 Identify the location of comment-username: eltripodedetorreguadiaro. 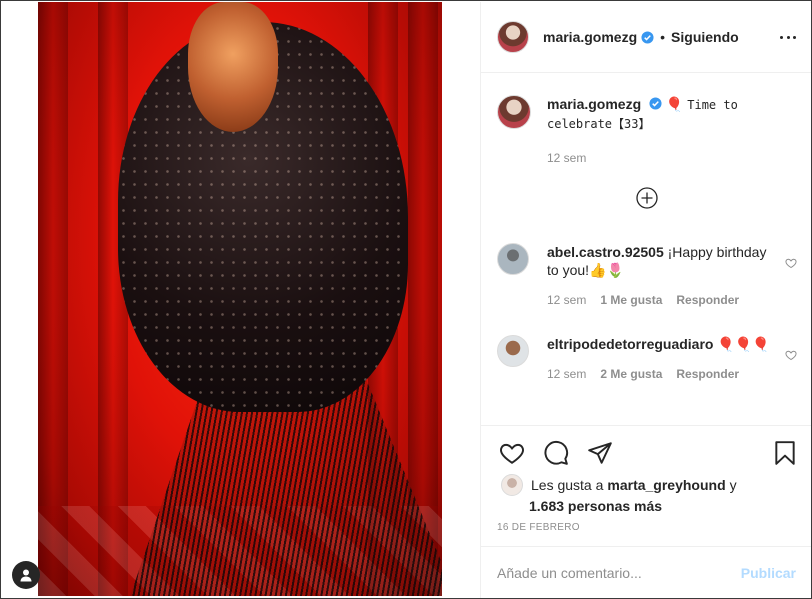
(630, 344).